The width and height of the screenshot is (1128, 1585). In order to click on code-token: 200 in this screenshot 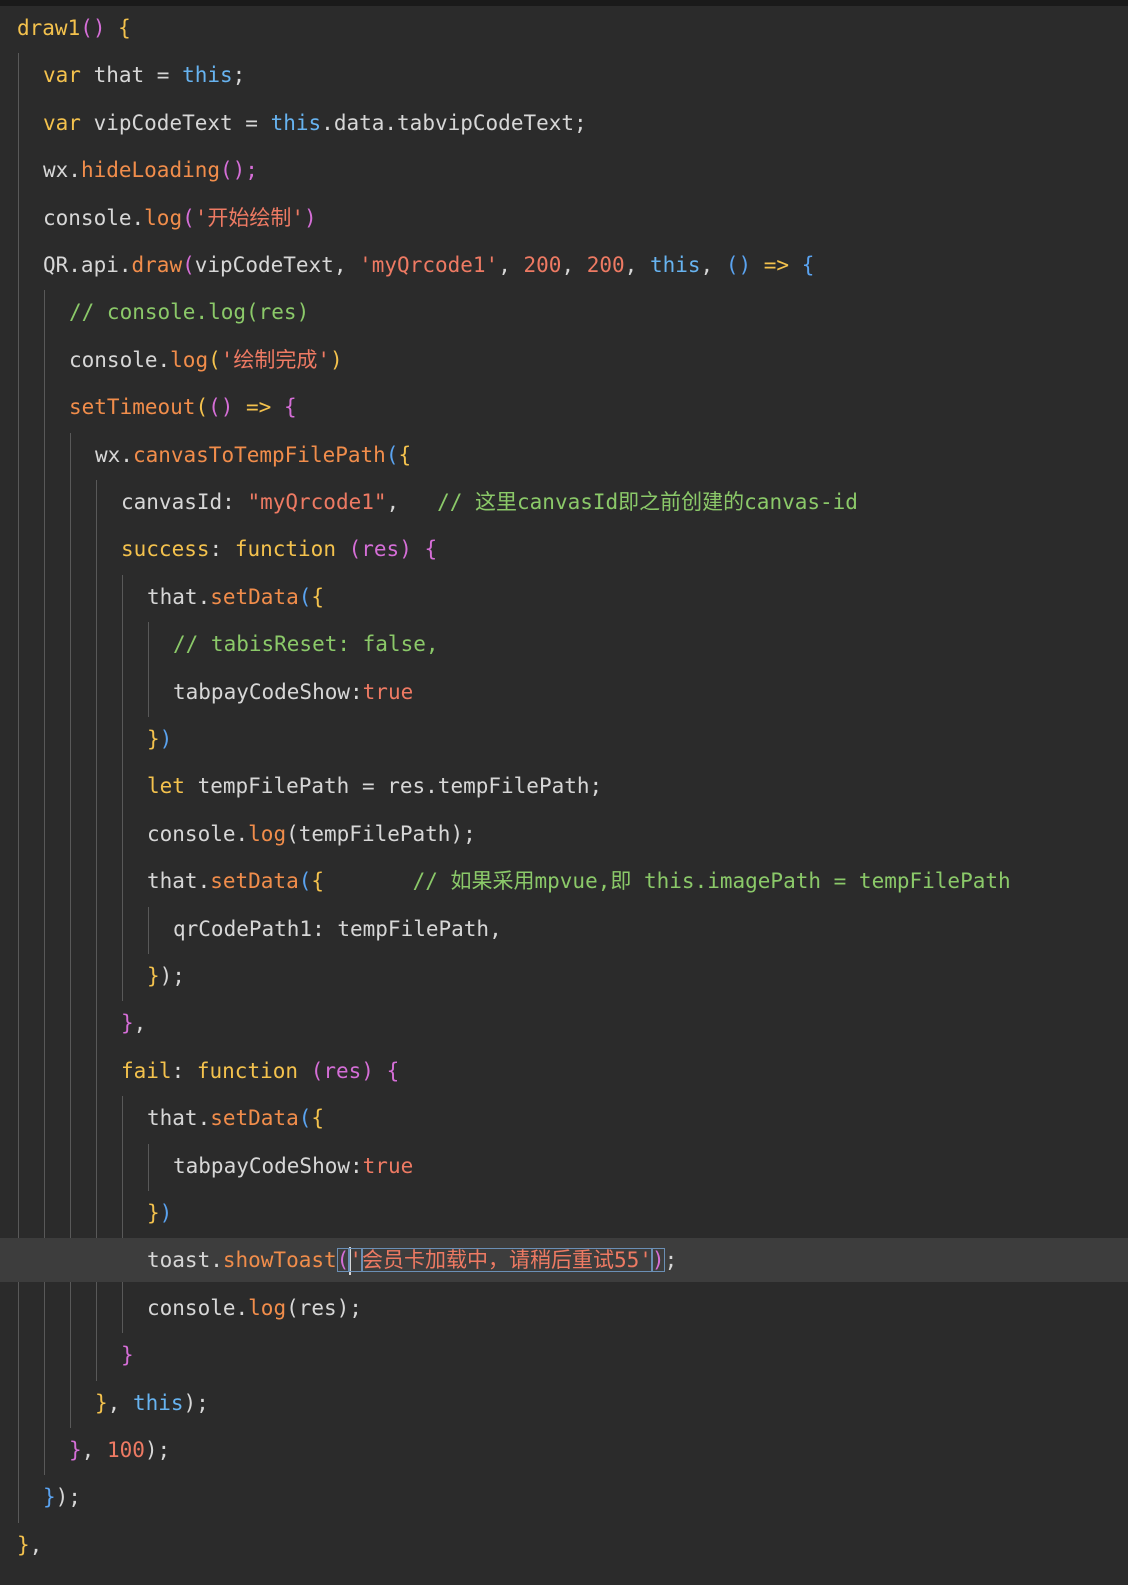, I will do `click(605, 265)`.